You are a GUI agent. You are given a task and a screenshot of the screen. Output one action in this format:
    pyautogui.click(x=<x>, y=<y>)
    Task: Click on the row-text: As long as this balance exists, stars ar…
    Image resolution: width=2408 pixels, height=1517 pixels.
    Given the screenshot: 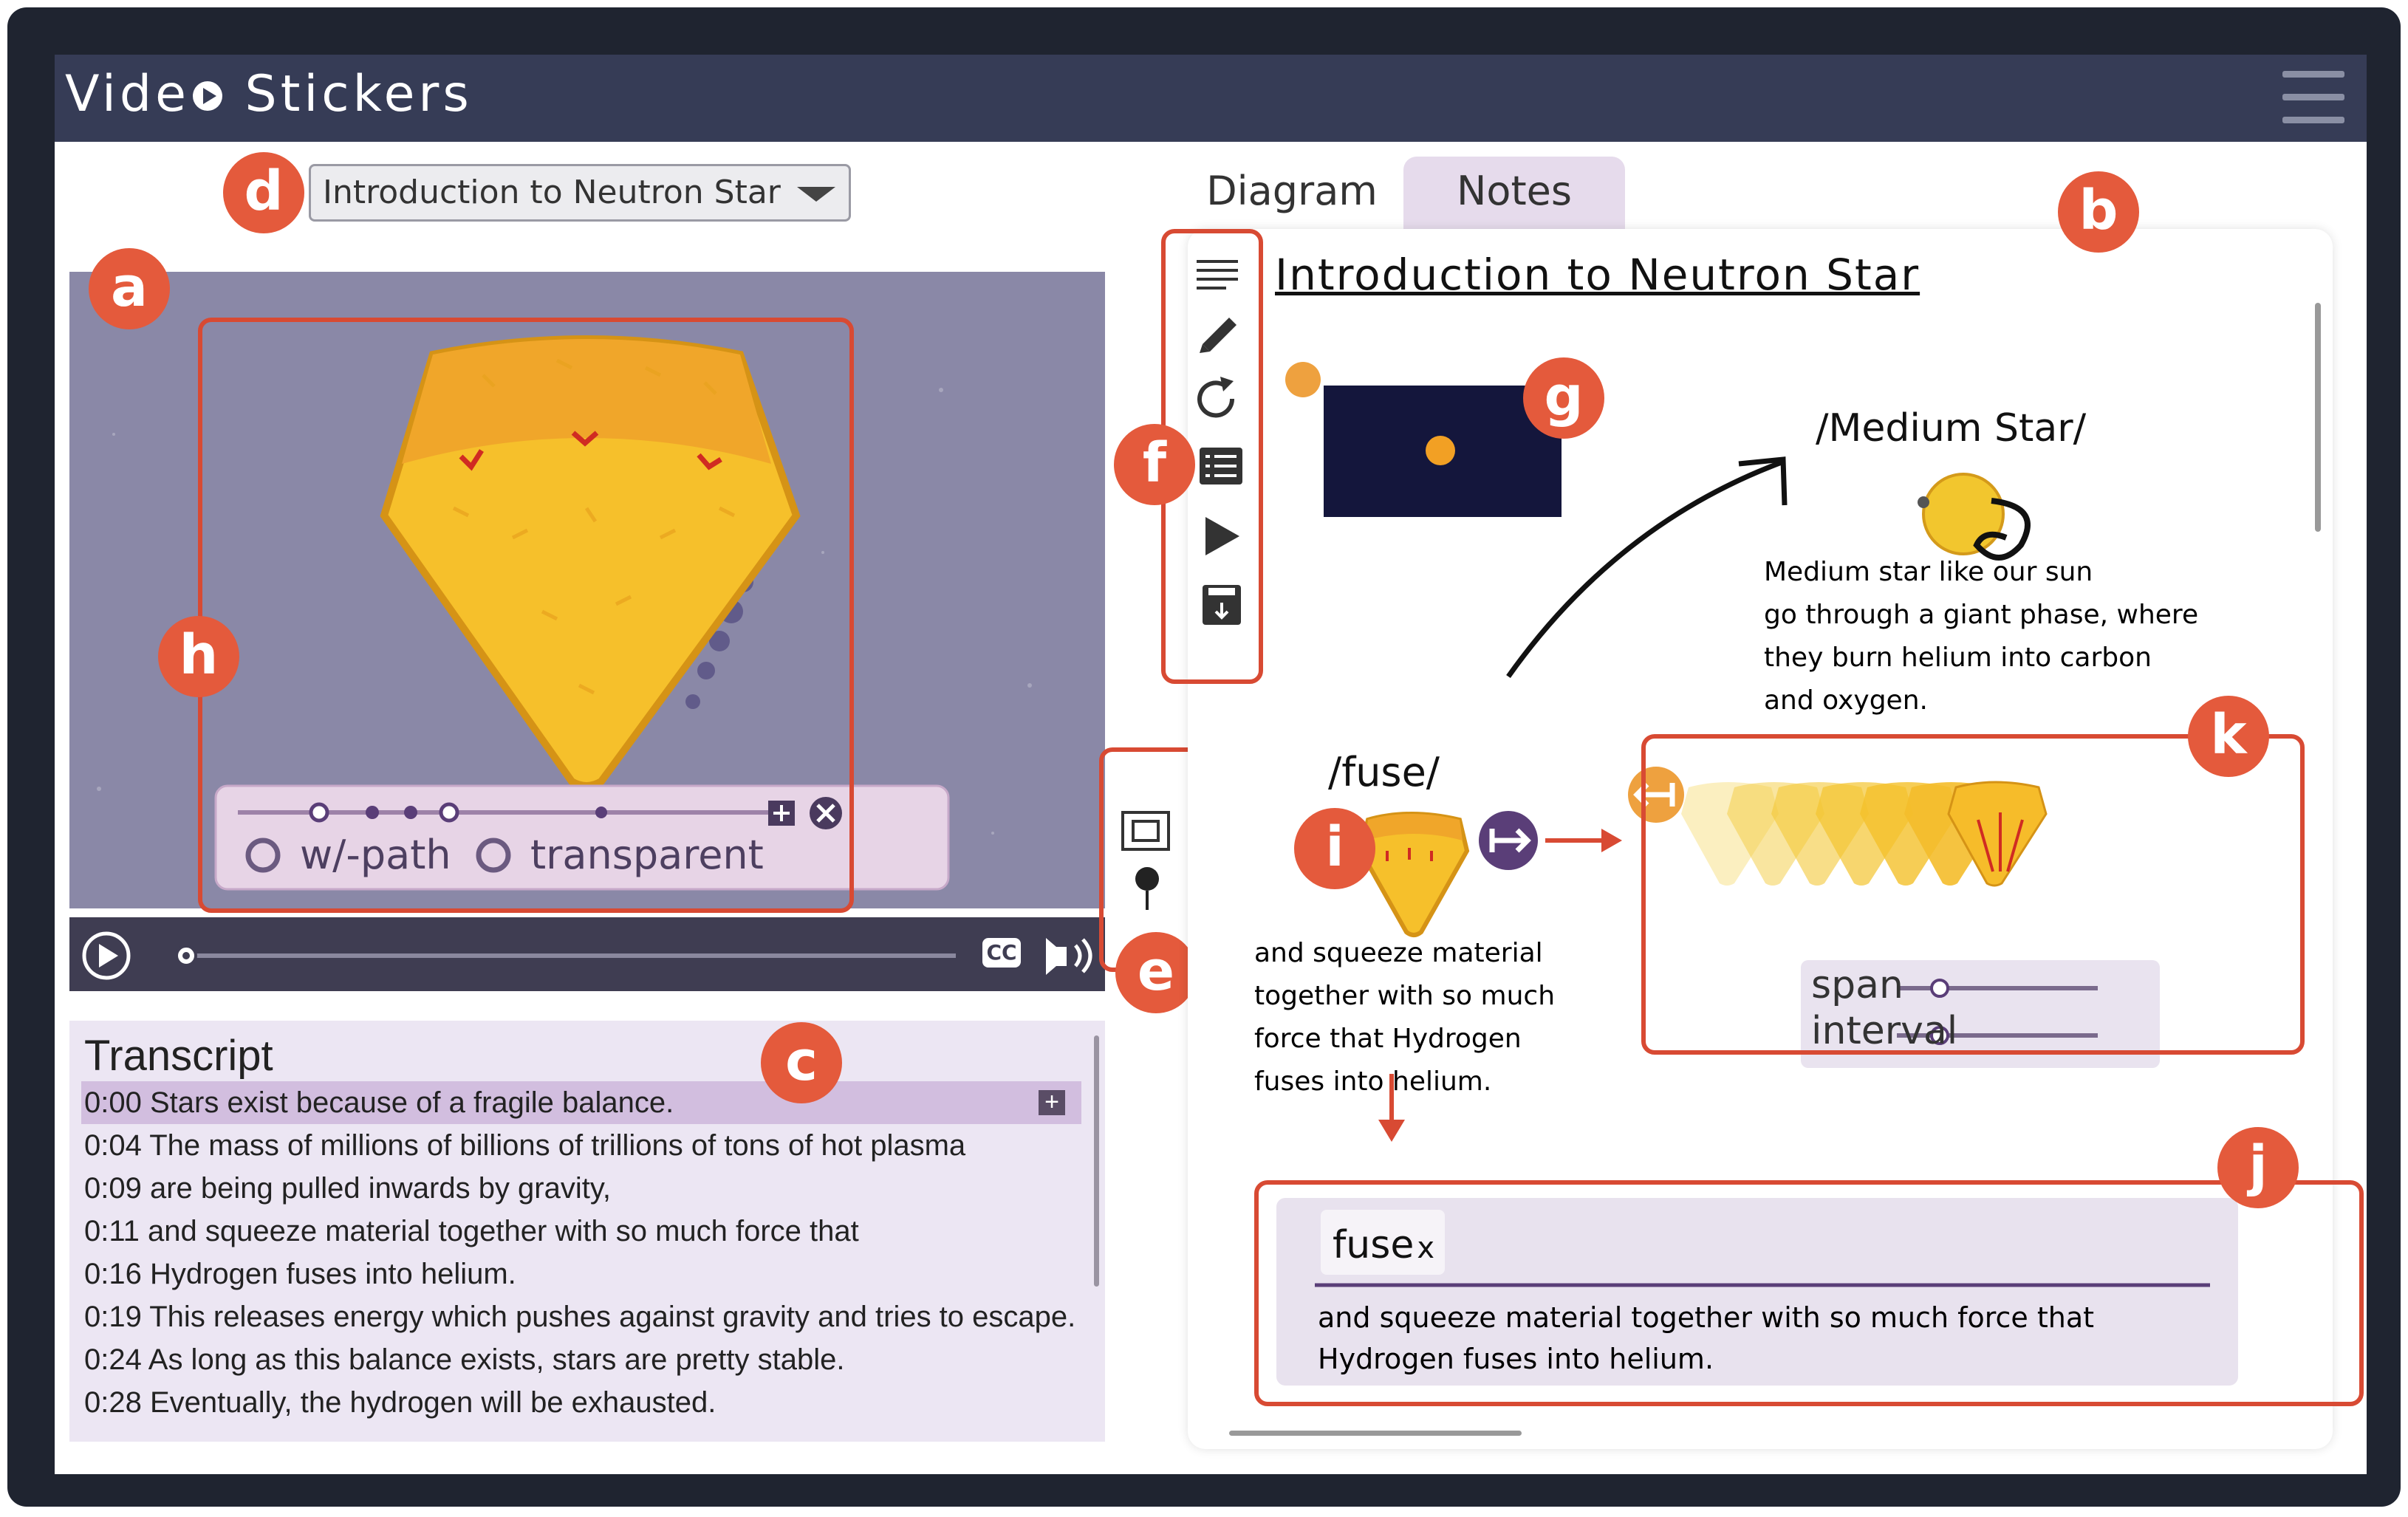 What is the action you would take?
    pyautogui.click(x=493, y=1359)
    